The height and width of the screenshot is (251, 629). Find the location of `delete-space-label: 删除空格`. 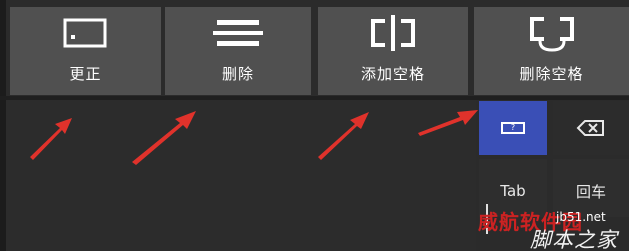

delete-space-label: 删除空格 is located at coordinates (551, 74).